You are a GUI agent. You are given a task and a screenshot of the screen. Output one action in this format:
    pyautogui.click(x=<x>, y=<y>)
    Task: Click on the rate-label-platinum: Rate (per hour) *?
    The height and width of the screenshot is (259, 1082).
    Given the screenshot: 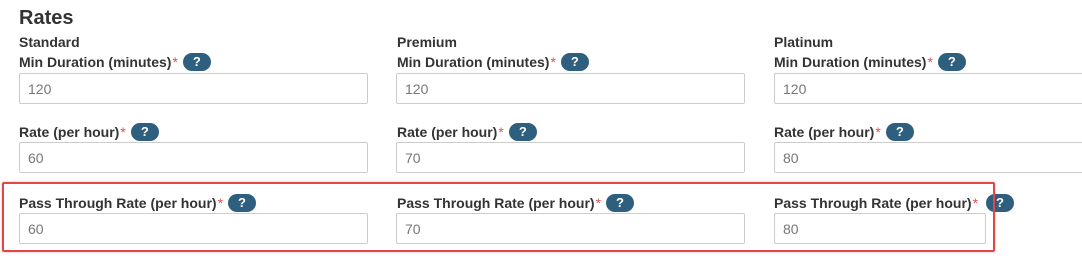 What is the action you would take?
    pyautogui.click(x=844, y=132)
    